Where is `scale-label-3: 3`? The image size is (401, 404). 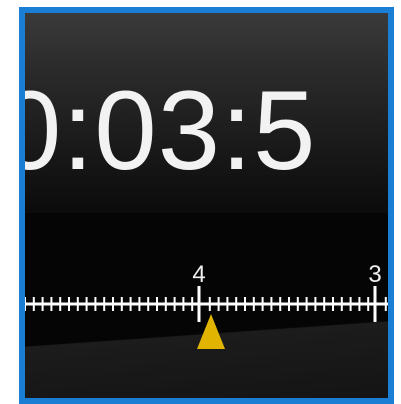
scale-label-3: 3 is located at coordinates (374, 274).